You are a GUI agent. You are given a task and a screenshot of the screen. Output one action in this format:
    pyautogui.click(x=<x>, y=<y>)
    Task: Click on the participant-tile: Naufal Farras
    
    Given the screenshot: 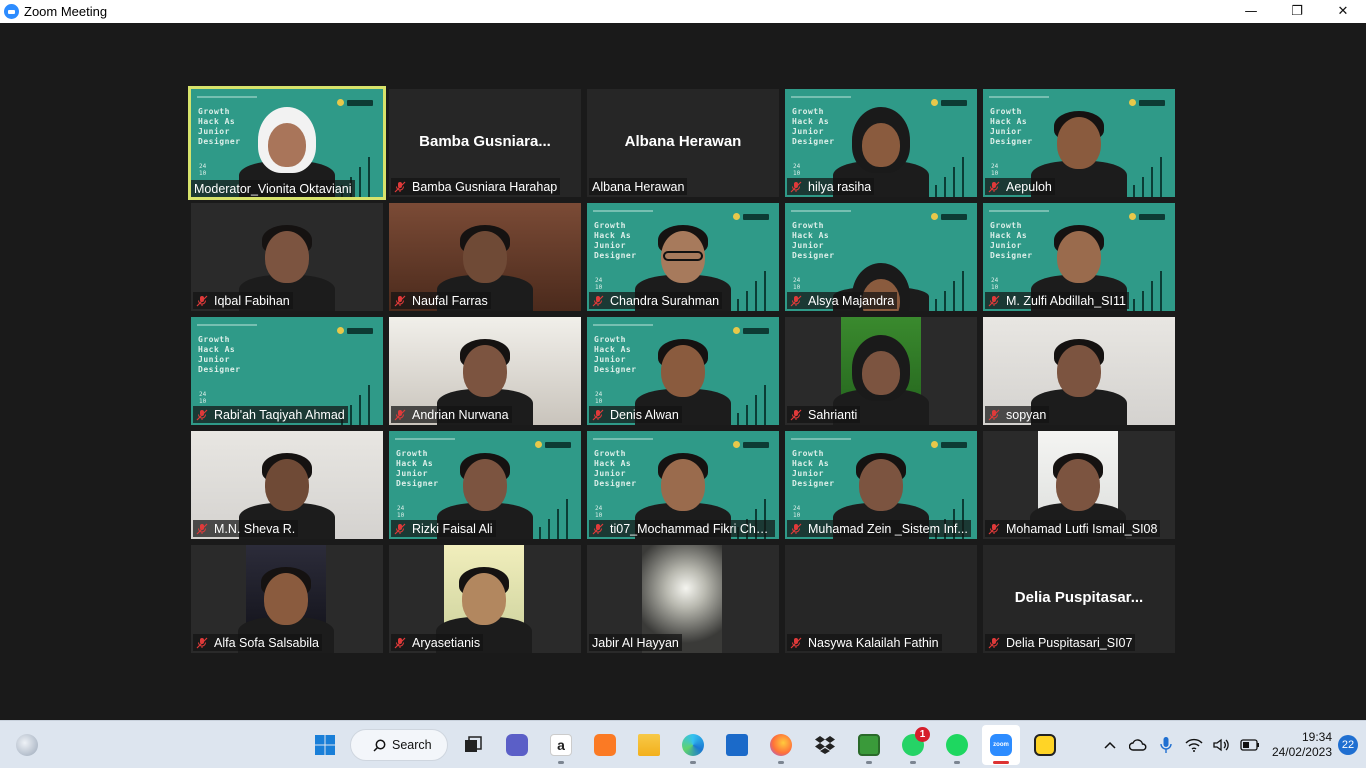 What is the action you would take?
    pyautogui.click(x=485, y=257)
    